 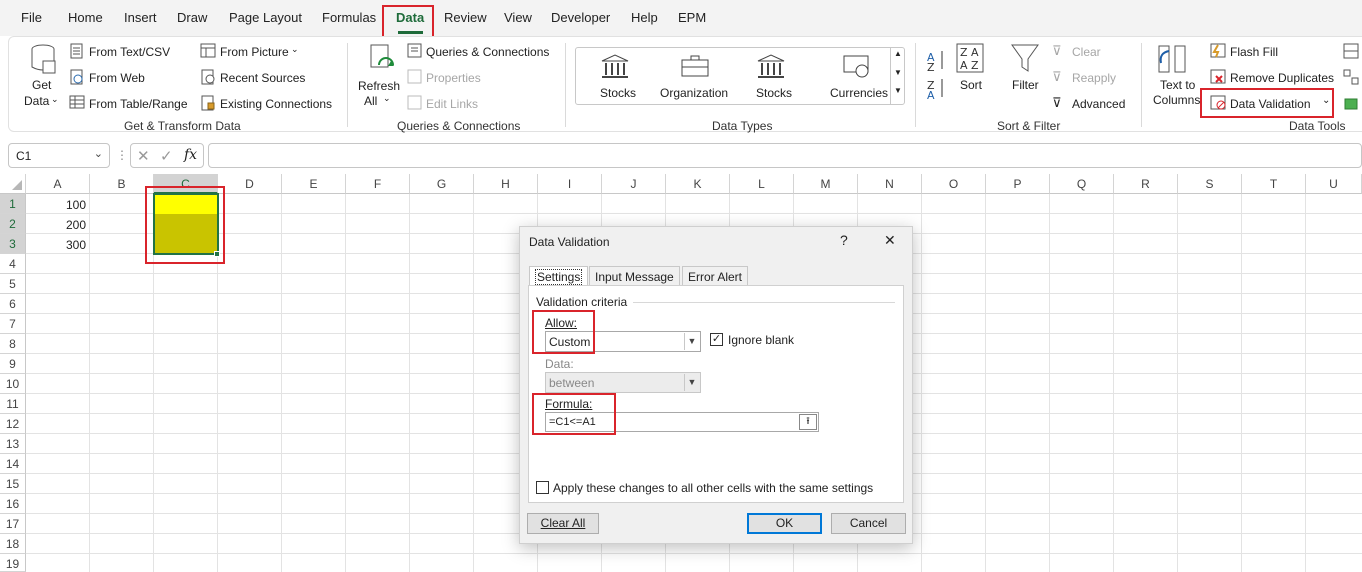 What do you see at coordinates (265, 17) in the screenshot?
I see `menu-page-layout: Page Layout` at bounding box center [265, 17].